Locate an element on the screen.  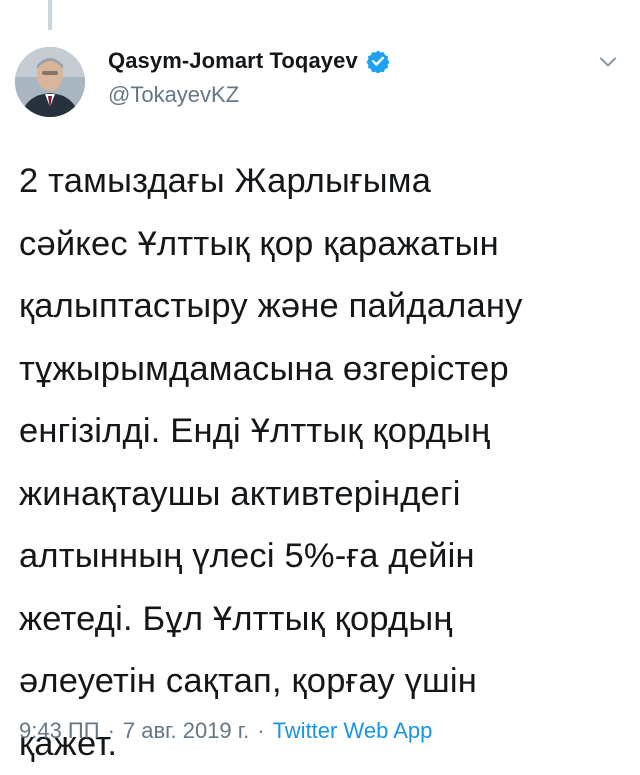
author-handle: @TokayevKZ is located at coordinates (249, 95).